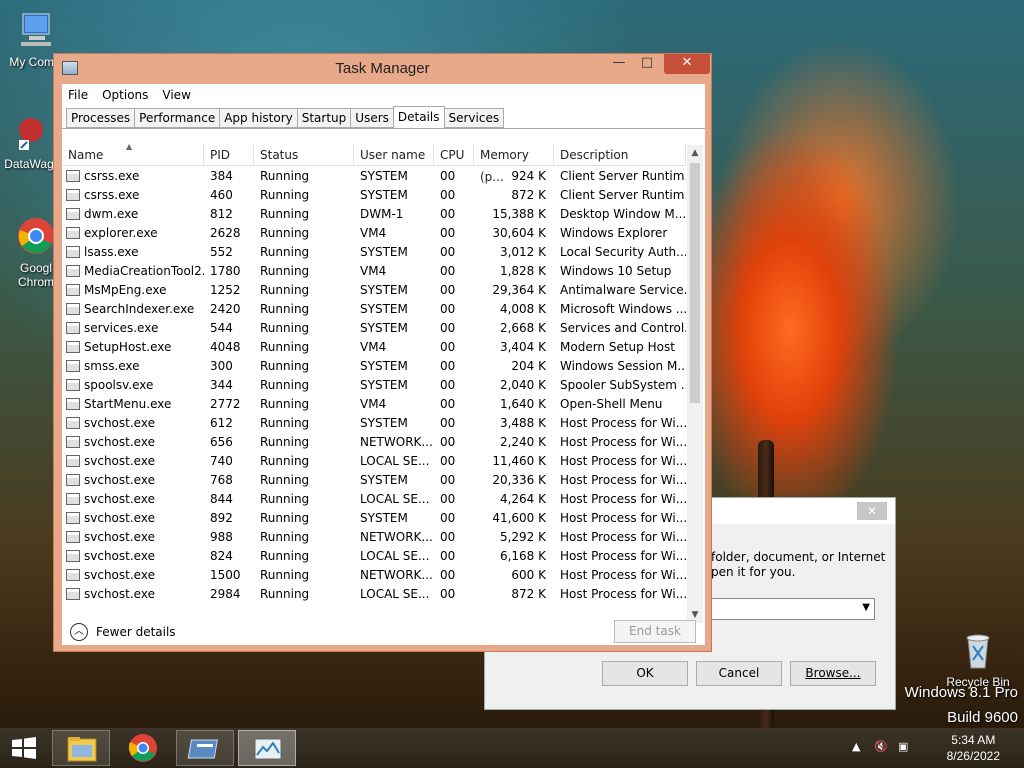 Image resolution: width=1024 pixels, height=768 pixels. Describe the element at coordinates (382, 69) in the screenshot. I see `task-manager-titlebar: Task Manager — □ ✕` at that location.